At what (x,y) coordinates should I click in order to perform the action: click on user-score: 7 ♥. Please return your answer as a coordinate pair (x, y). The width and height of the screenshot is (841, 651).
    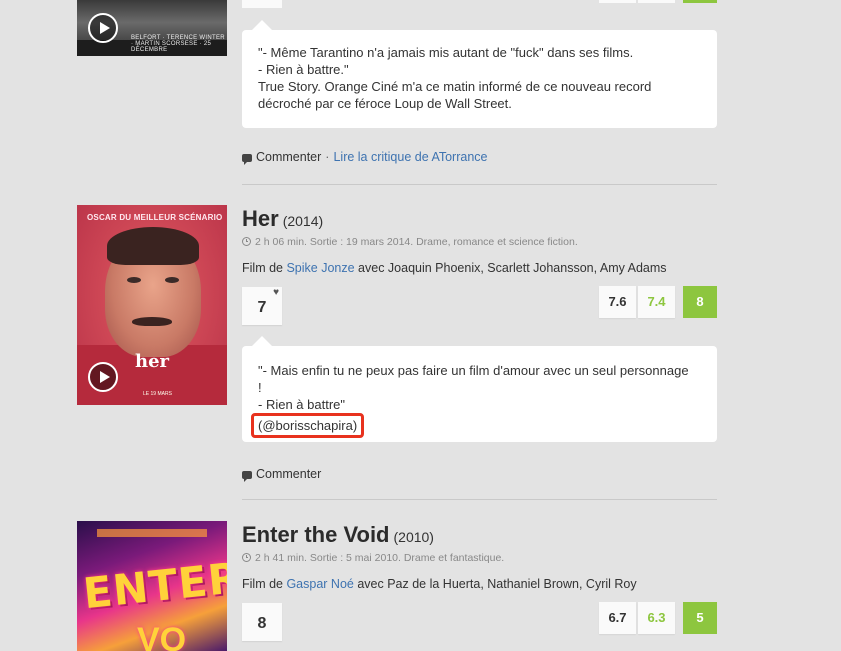
    Looking at the image, I should click on (262, 306).